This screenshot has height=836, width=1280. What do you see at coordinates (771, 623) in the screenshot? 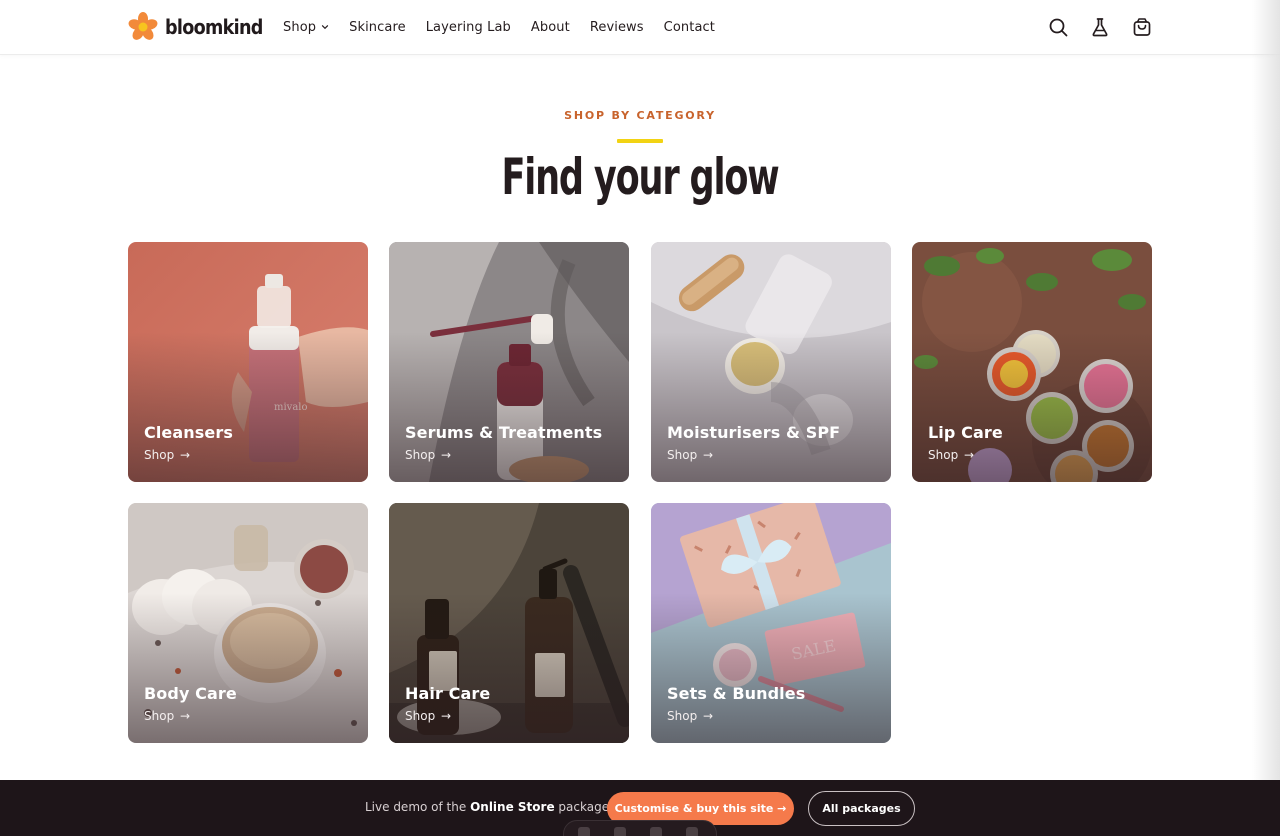
I see `category-card-sets-bundles: SALE Sets & Bundles Shop →` at bounding box center [771, 623].